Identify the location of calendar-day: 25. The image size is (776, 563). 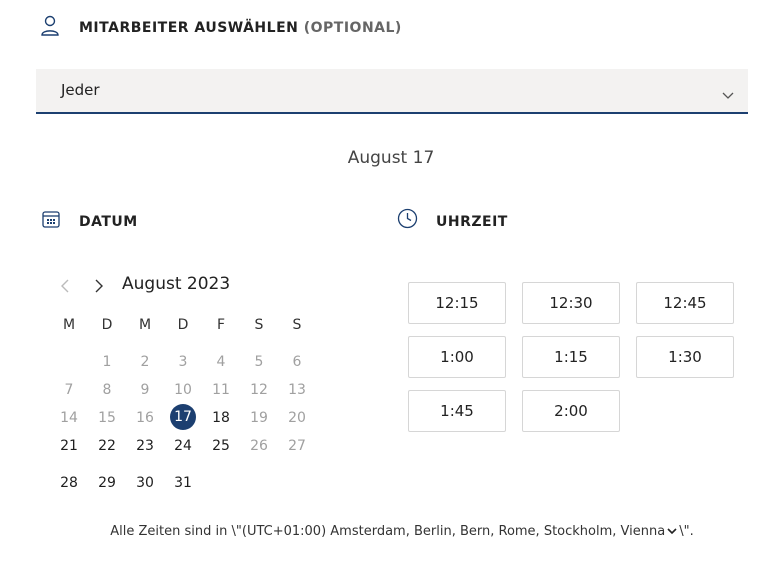
(221, 446).